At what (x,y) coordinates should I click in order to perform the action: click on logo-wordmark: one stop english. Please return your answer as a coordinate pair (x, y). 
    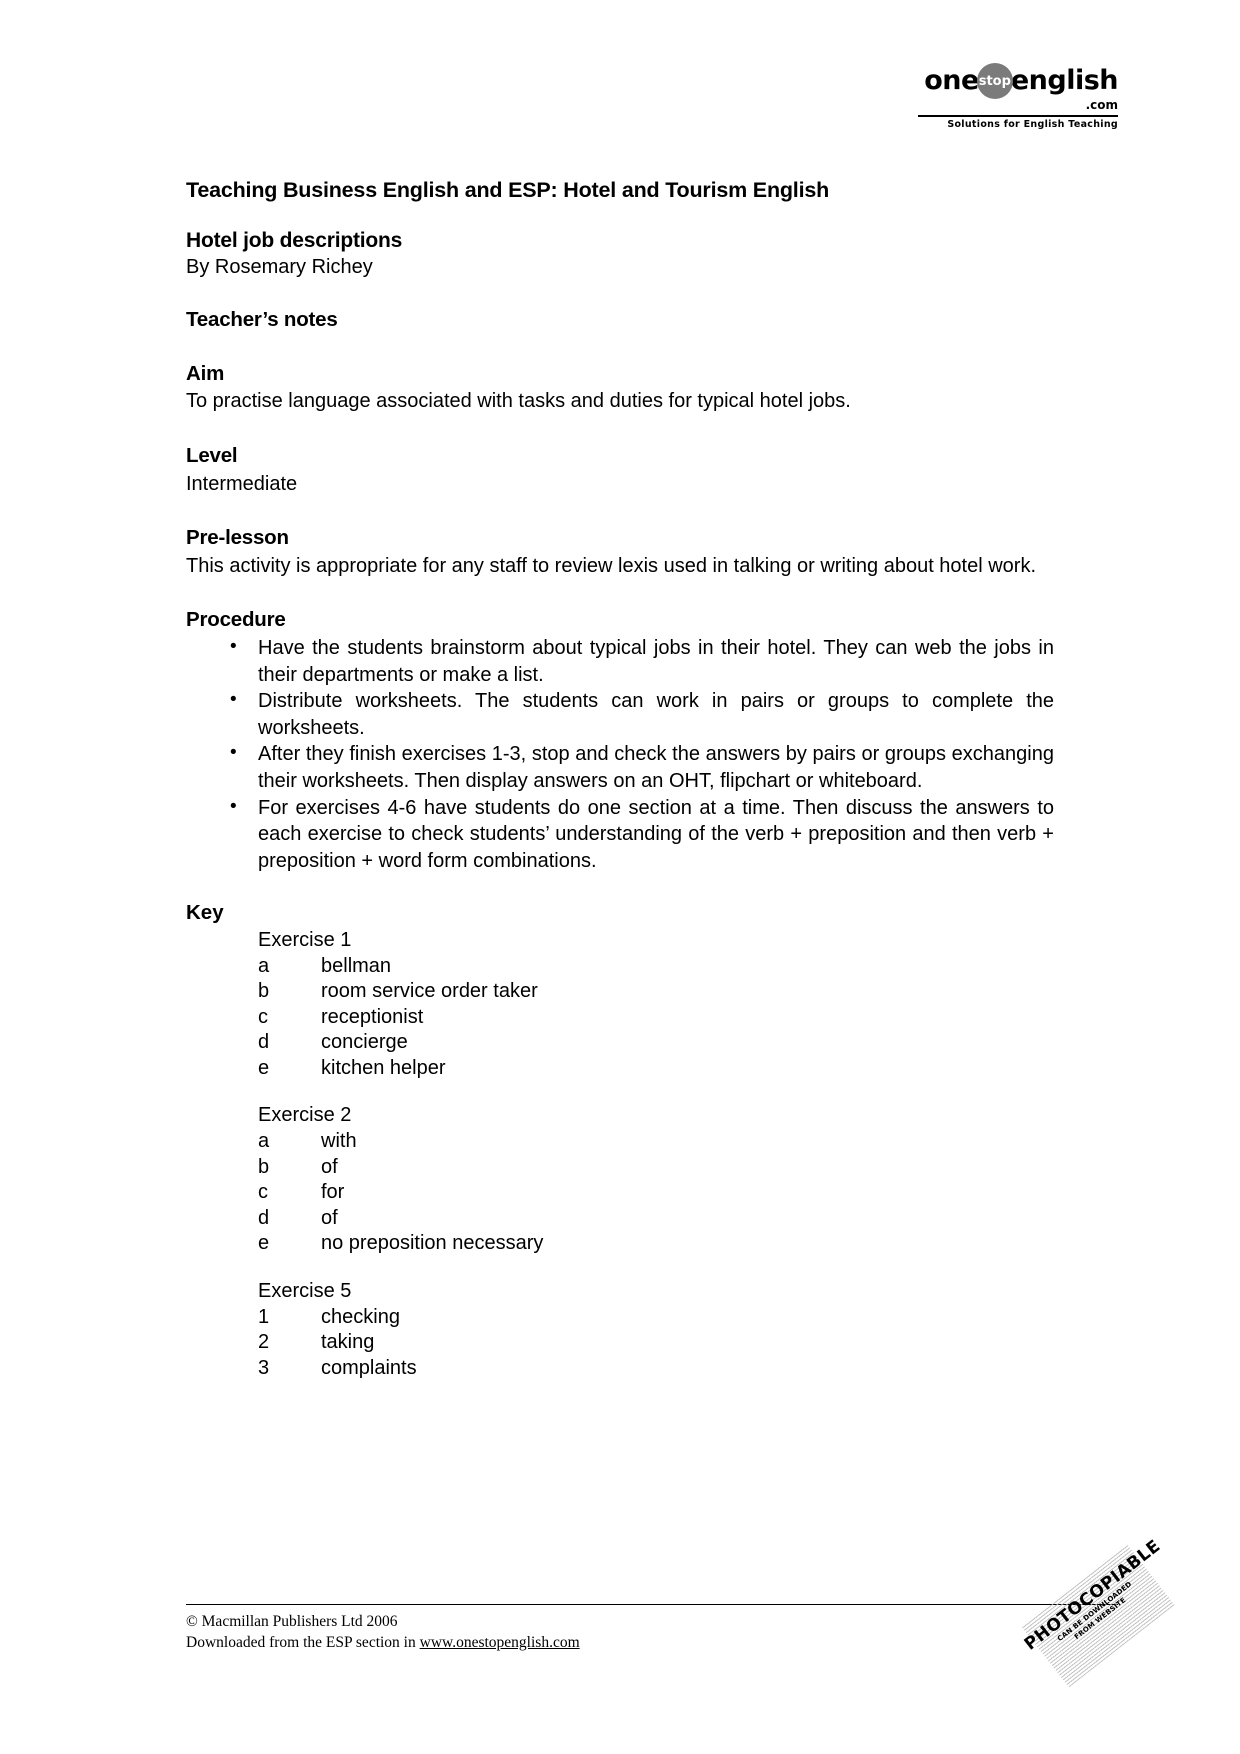
    Looking at the image, I should click on (1018, 80).